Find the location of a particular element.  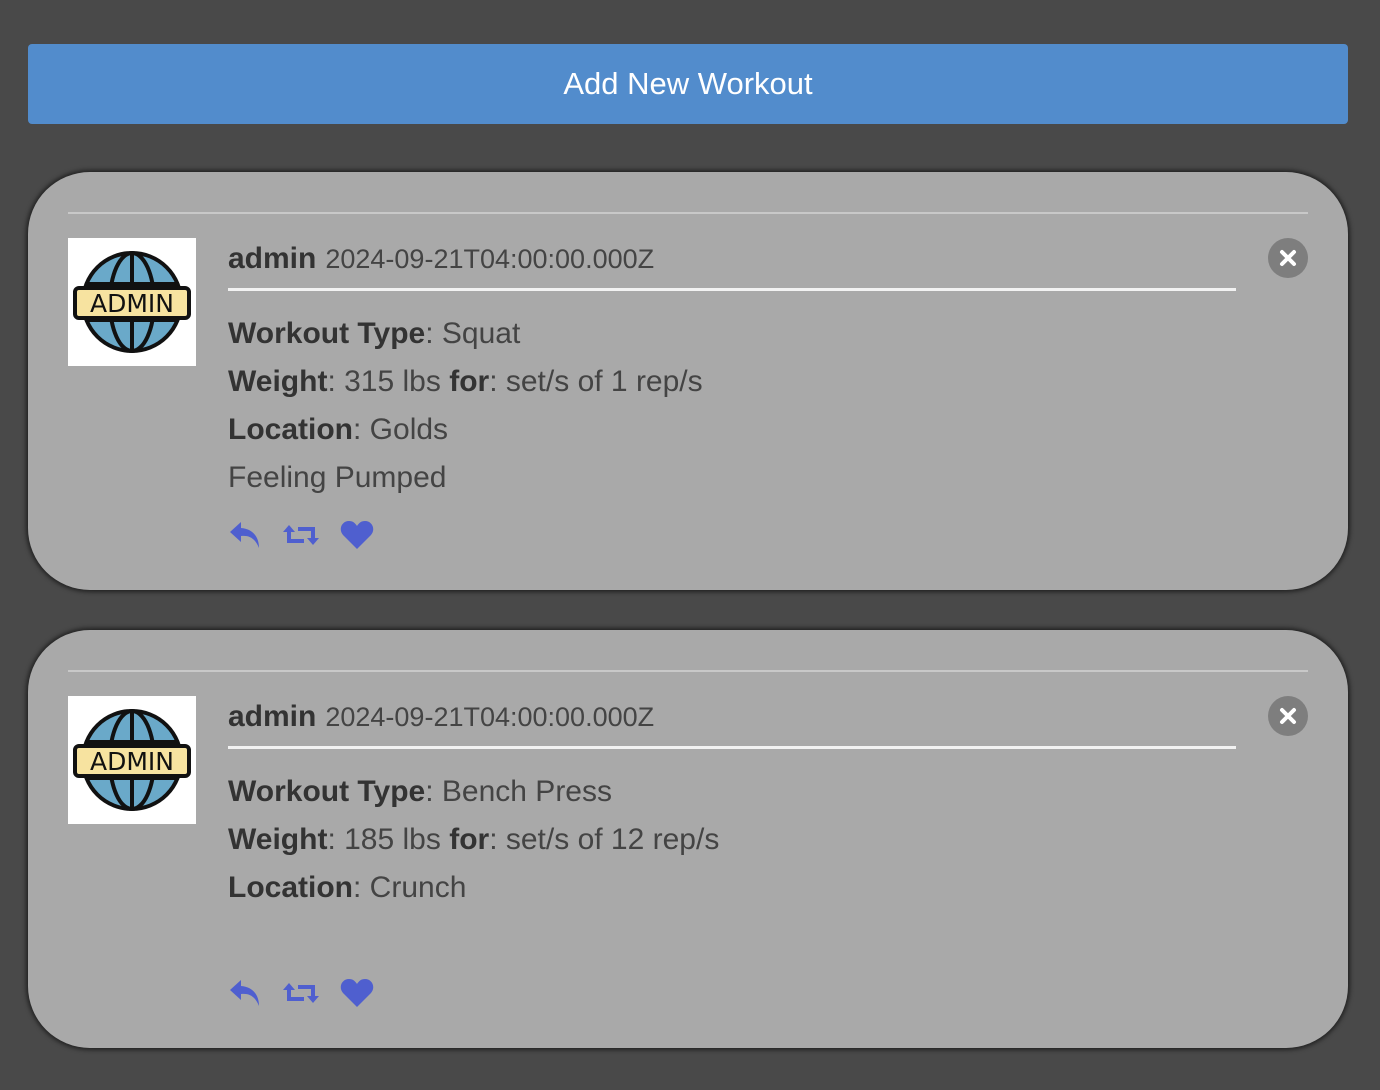

weight-line: Weight: 185 lbs for: set/s of 12 rep/s is located at coordinates (474, 839).